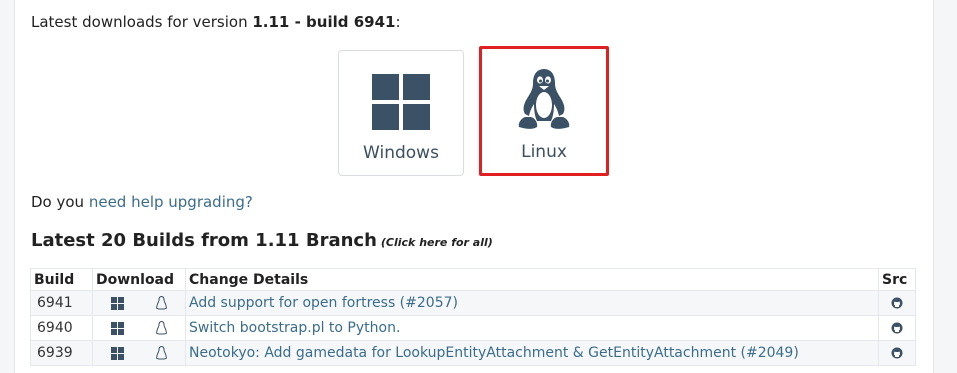 Image resolution: width=957 pixels, height=373 pixels. What do you see at coordinates (60, 202) in the screenshot?
I see `help-prefix: Do you` at bounding box center [60, 202].